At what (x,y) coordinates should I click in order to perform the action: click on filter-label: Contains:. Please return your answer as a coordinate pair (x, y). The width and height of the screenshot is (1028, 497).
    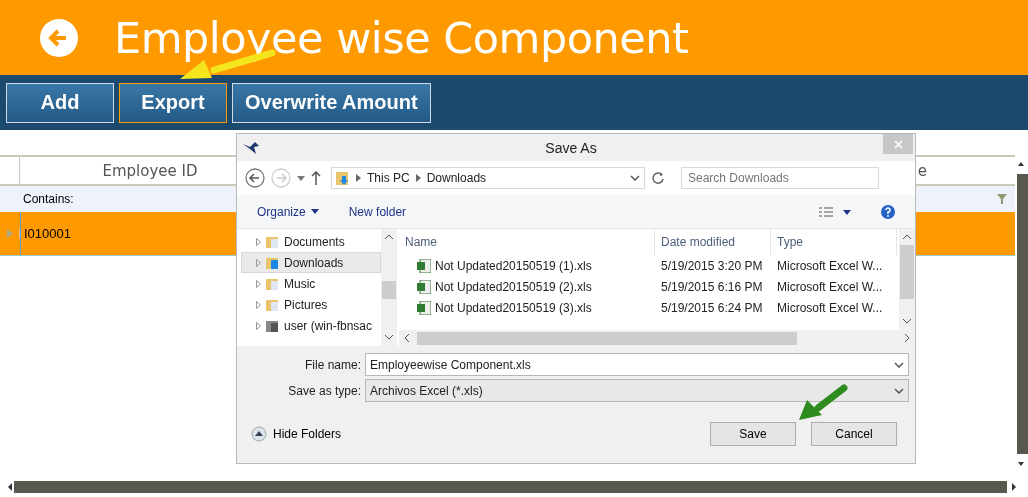
    Looking at the image, I should click on (48, 199).